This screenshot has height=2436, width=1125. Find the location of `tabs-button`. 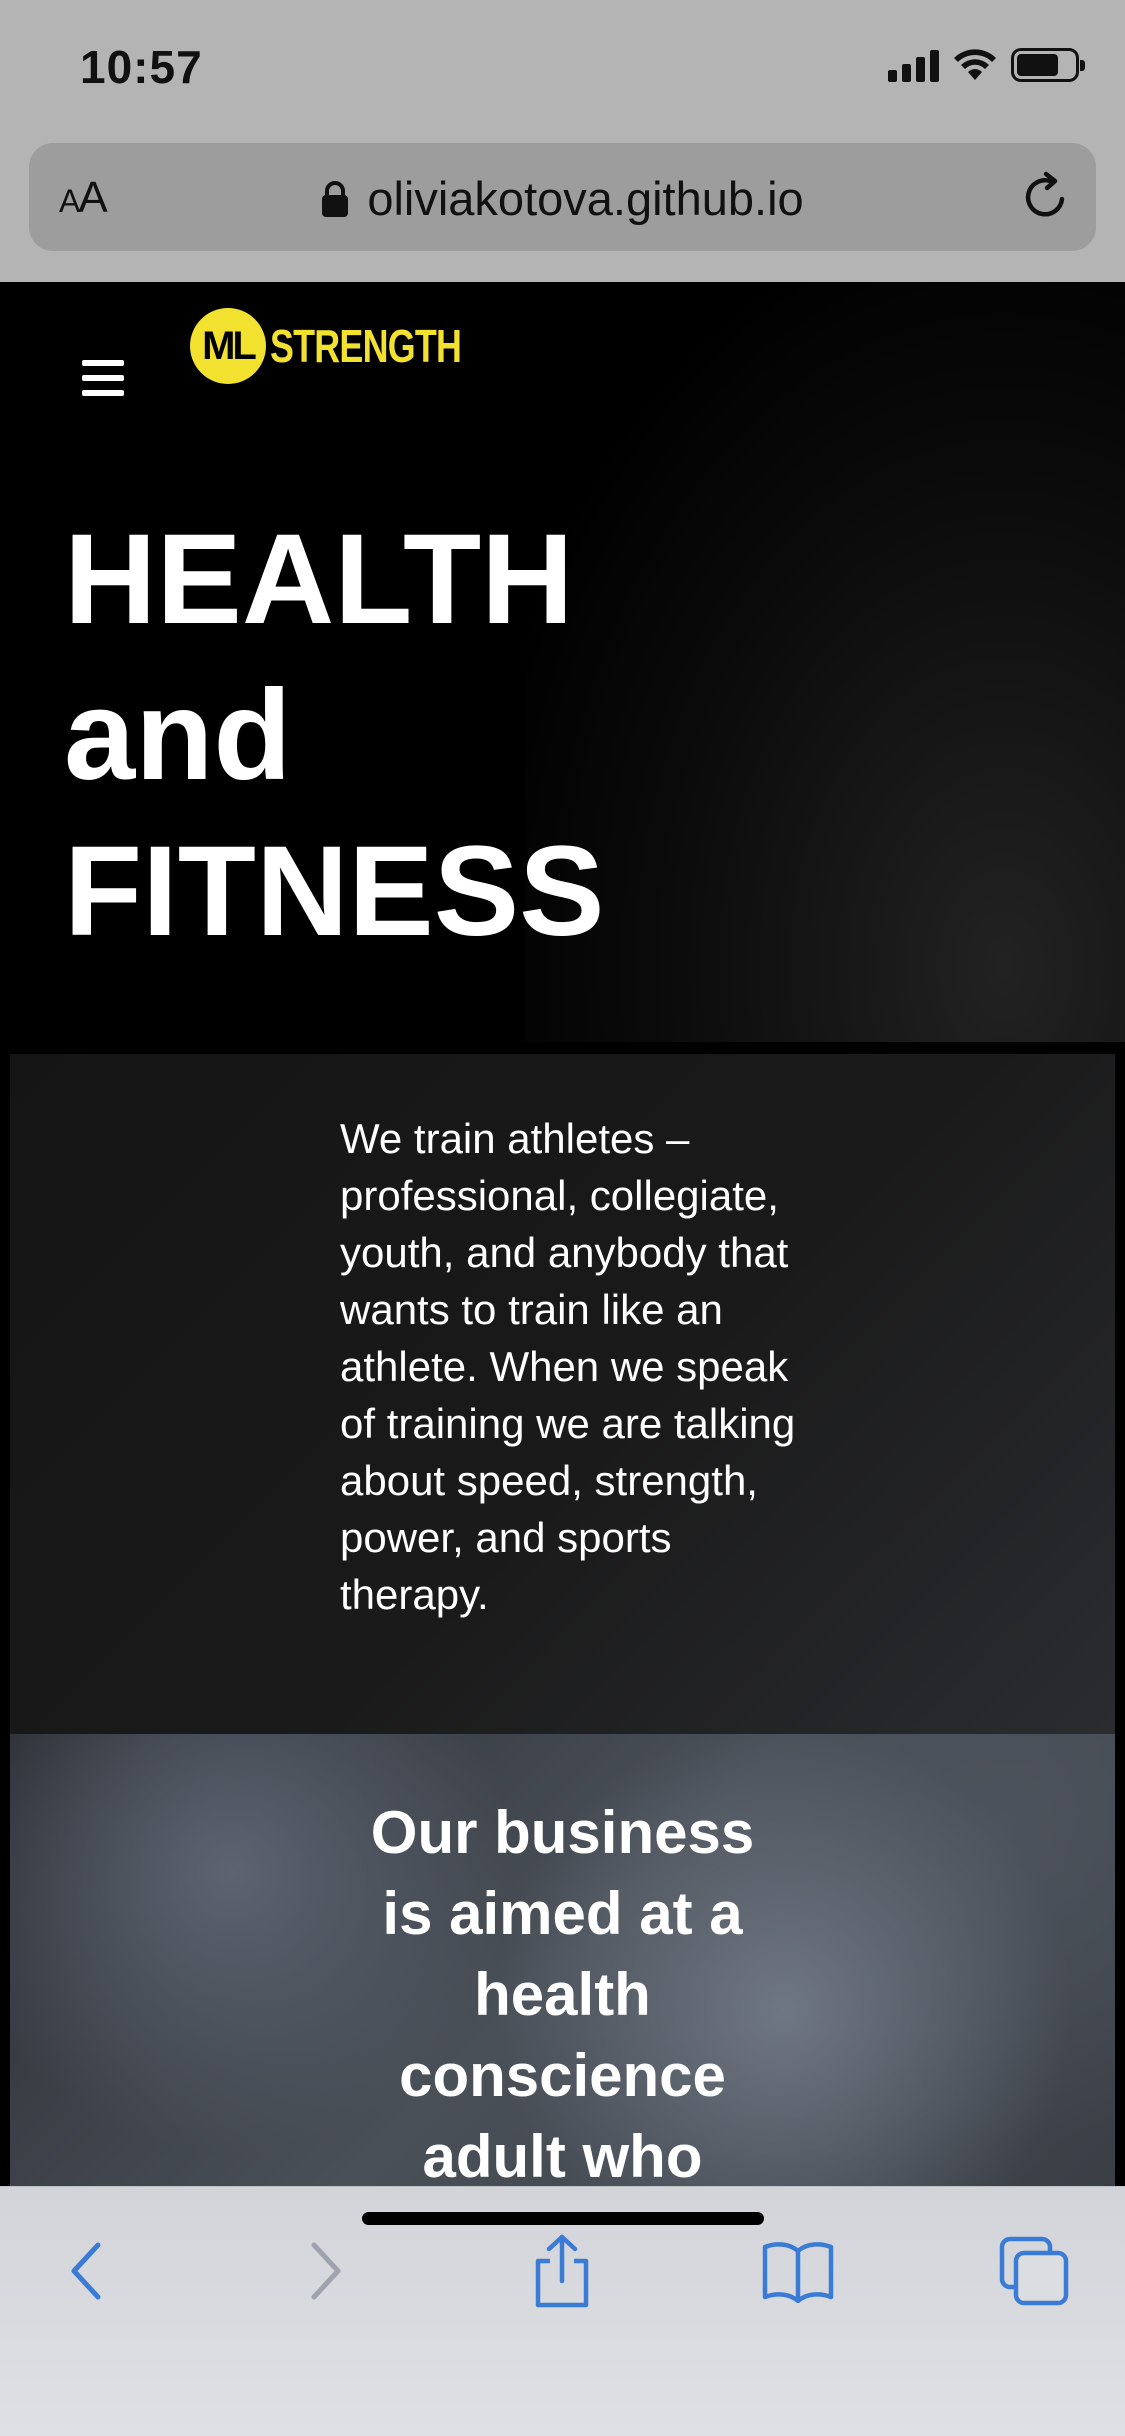

tabs-button is located at coordinates (1034, 2271).